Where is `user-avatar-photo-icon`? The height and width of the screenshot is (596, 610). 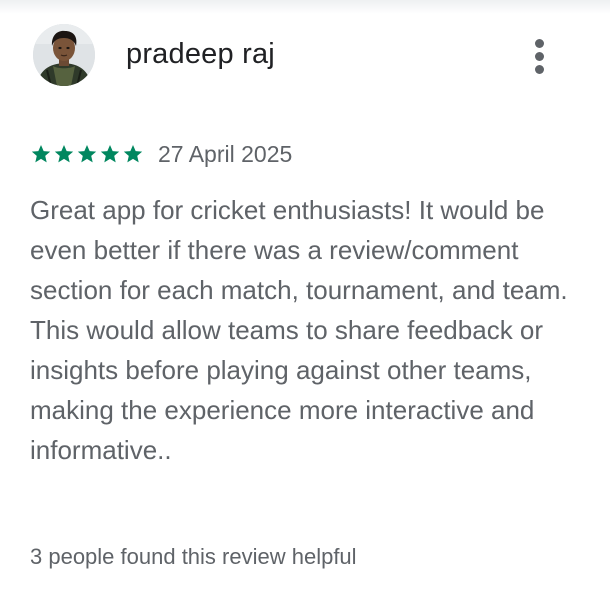 user-avatar-photo-icon is located at coordinates (64, 55).